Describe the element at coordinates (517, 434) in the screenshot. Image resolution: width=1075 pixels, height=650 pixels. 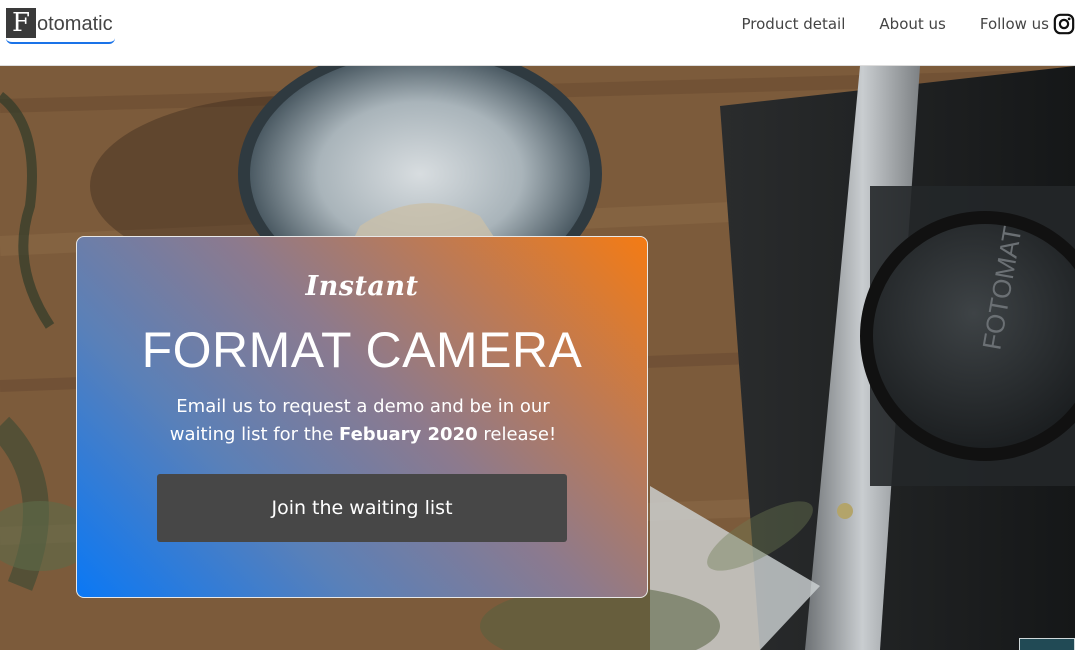
I see `card-description-end: release!` at that location.